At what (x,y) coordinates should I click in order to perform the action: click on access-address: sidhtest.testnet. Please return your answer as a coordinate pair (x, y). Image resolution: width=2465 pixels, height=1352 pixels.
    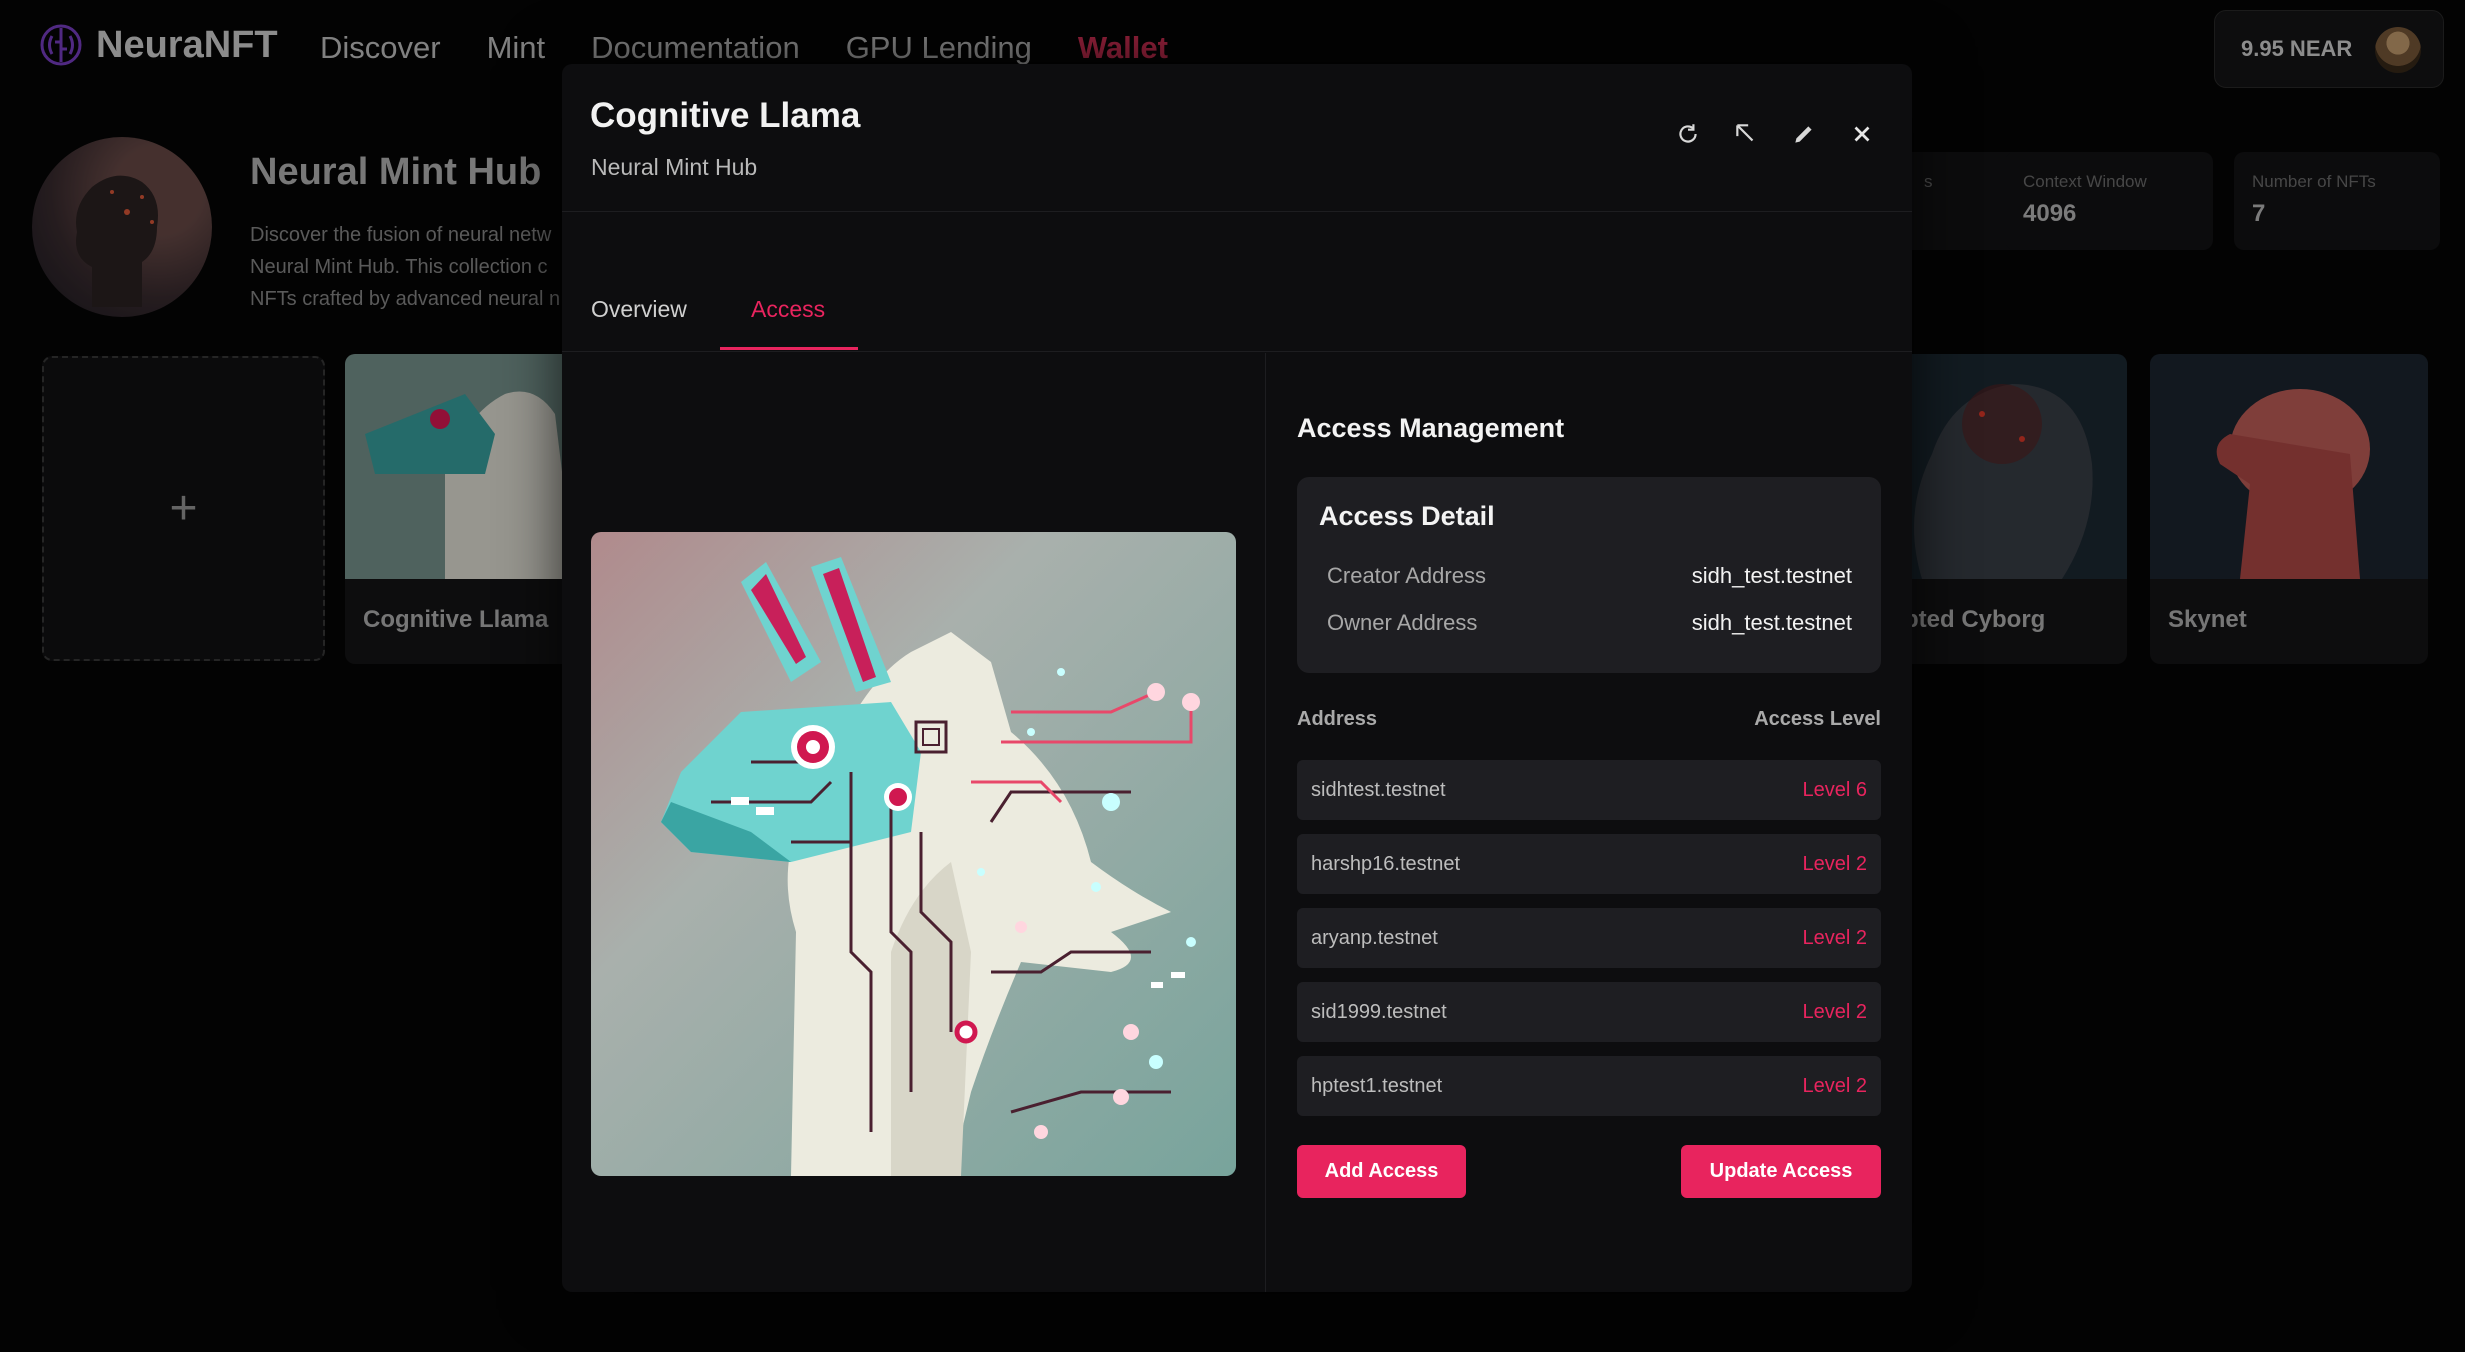
    Looking at the image, I should click on (1378, 789).